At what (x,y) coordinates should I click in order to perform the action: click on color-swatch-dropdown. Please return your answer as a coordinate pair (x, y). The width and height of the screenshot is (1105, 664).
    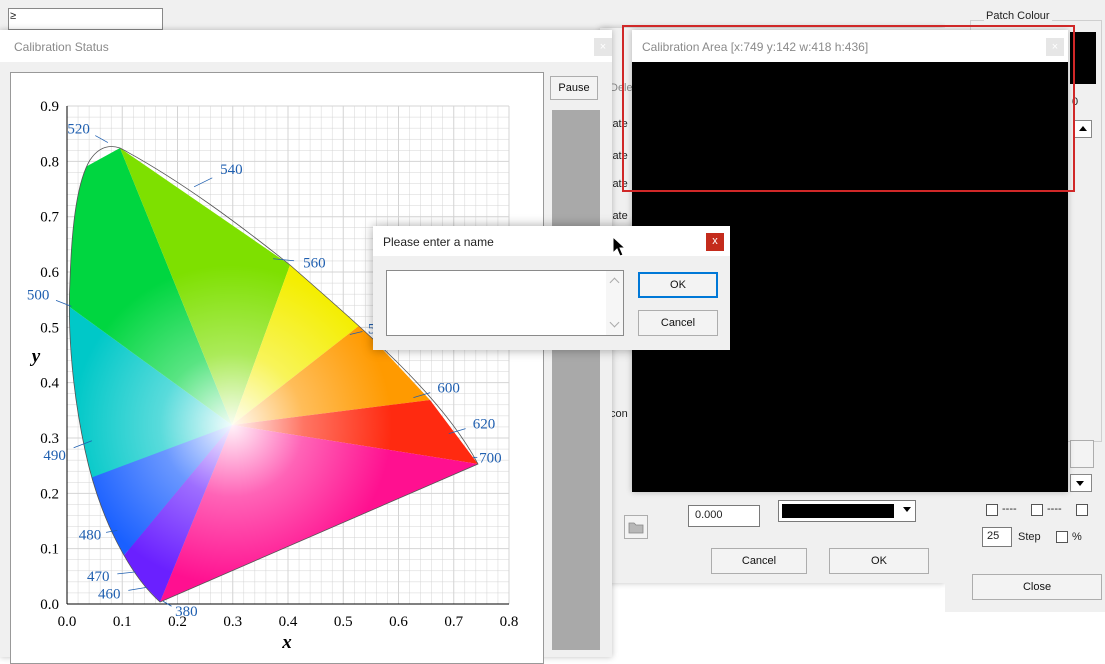
    Looking at the image, I should click on (847, 511).